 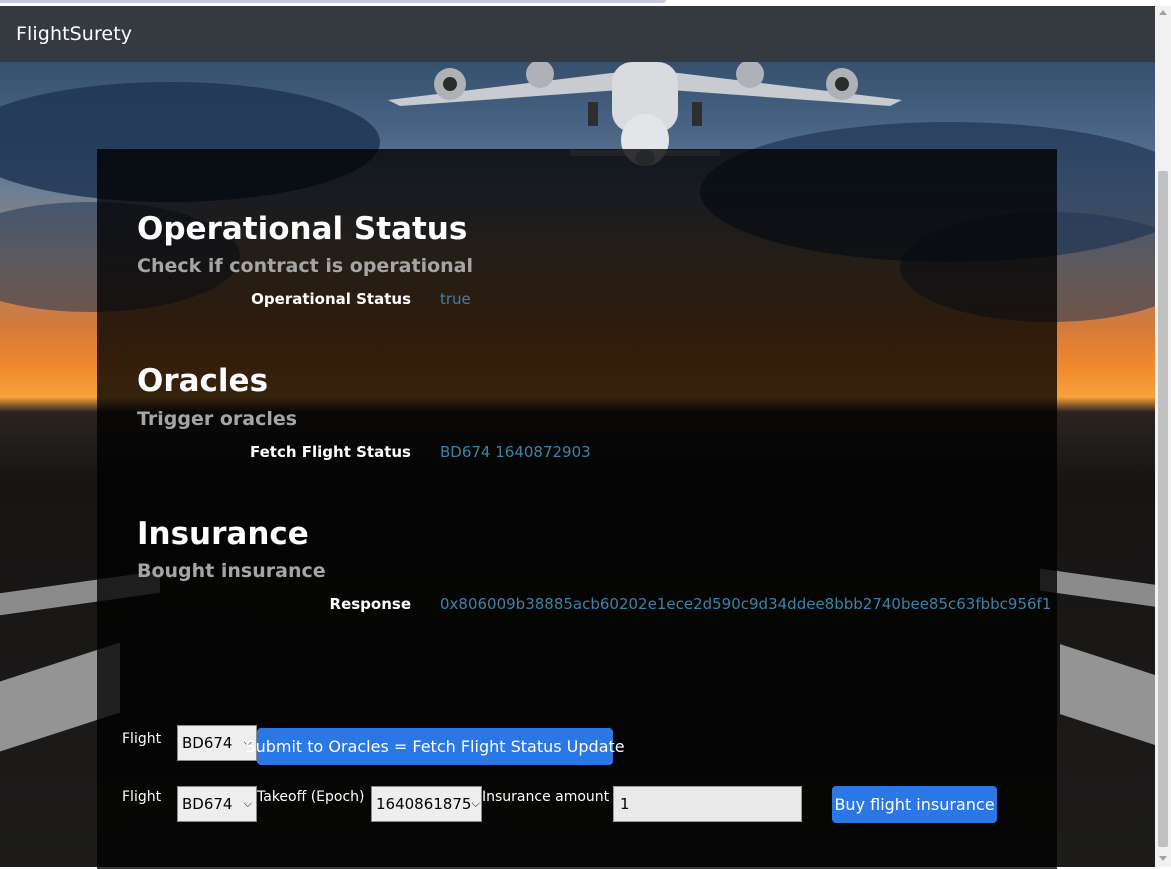 I want to click on operational-status-value: true, so click(x=455, y=299).